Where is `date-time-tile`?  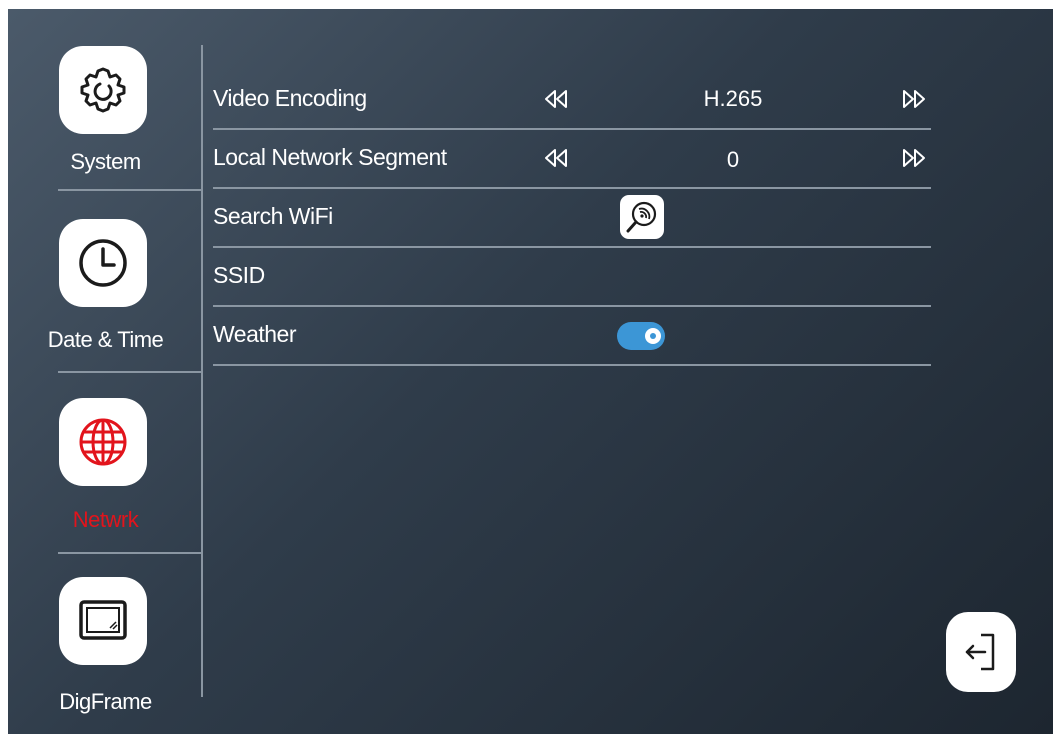 date-time-tile is located at coordinates (103, 263).